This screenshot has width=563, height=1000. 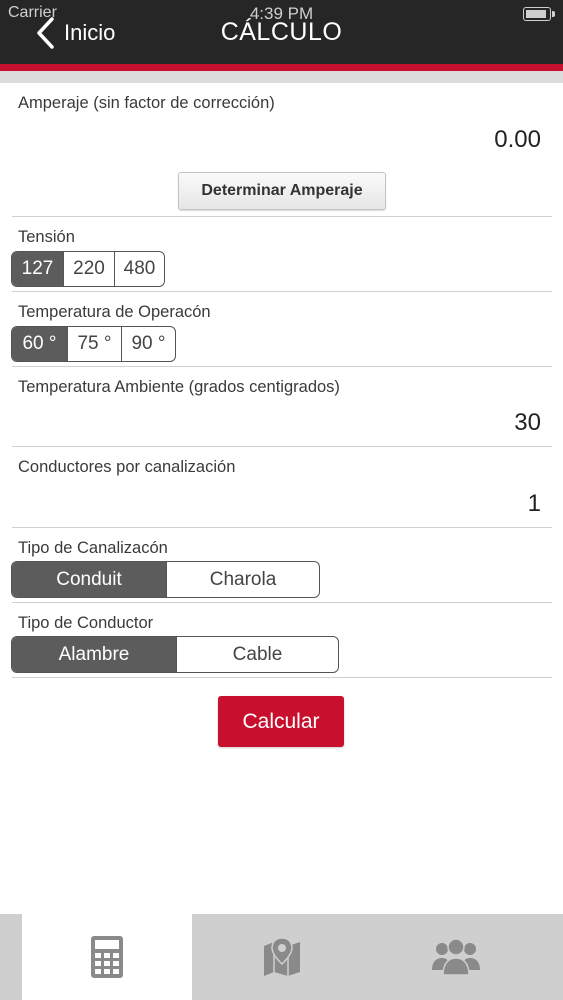 I want to click on tab-mapa, so click(x=282, y=957).